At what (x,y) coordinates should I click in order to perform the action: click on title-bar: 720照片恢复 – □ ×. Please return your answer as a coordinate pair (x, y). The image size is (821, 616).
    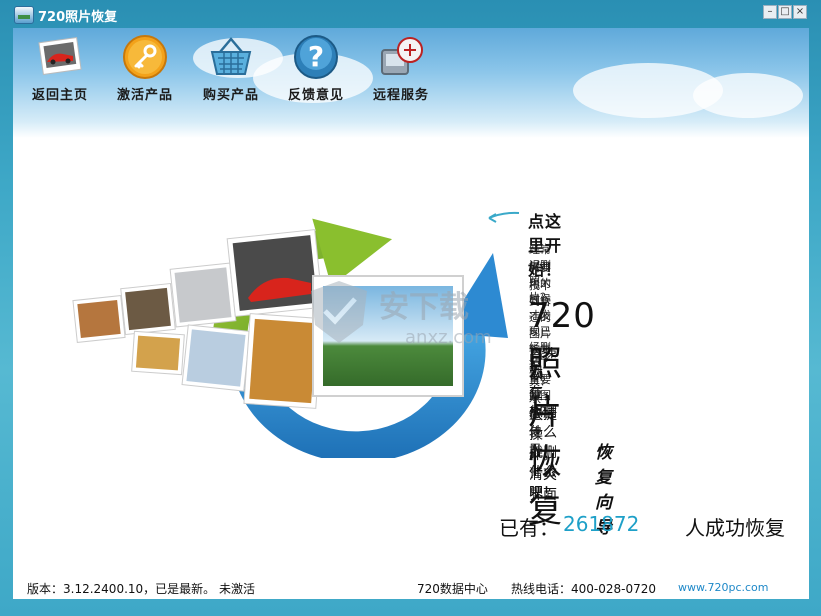
    Looking at the image, I should click on (410, 14).